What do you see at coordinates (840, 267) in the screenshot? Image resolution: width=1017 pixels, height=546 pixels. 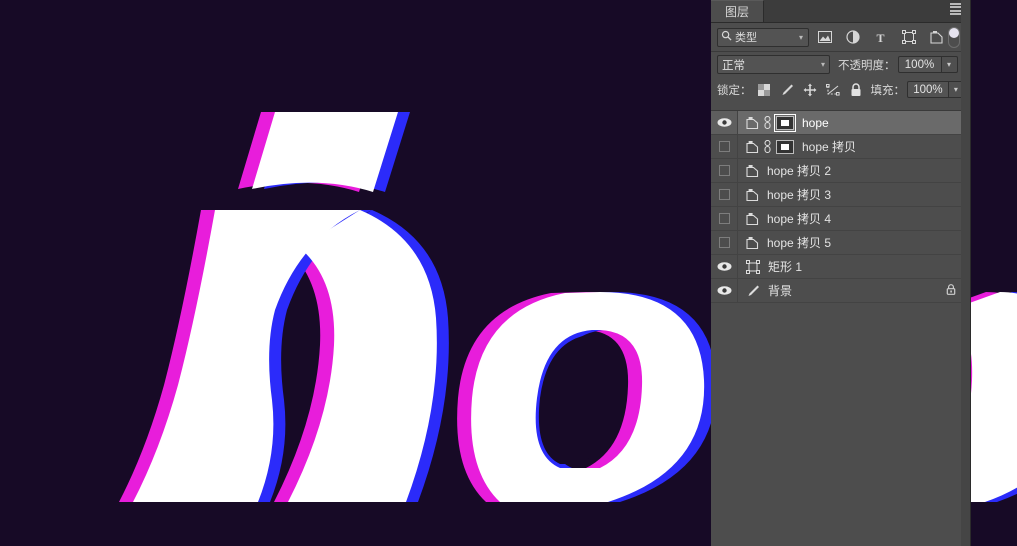 I see `layer-row: 矩形 1` at bounding box center [840, 267].